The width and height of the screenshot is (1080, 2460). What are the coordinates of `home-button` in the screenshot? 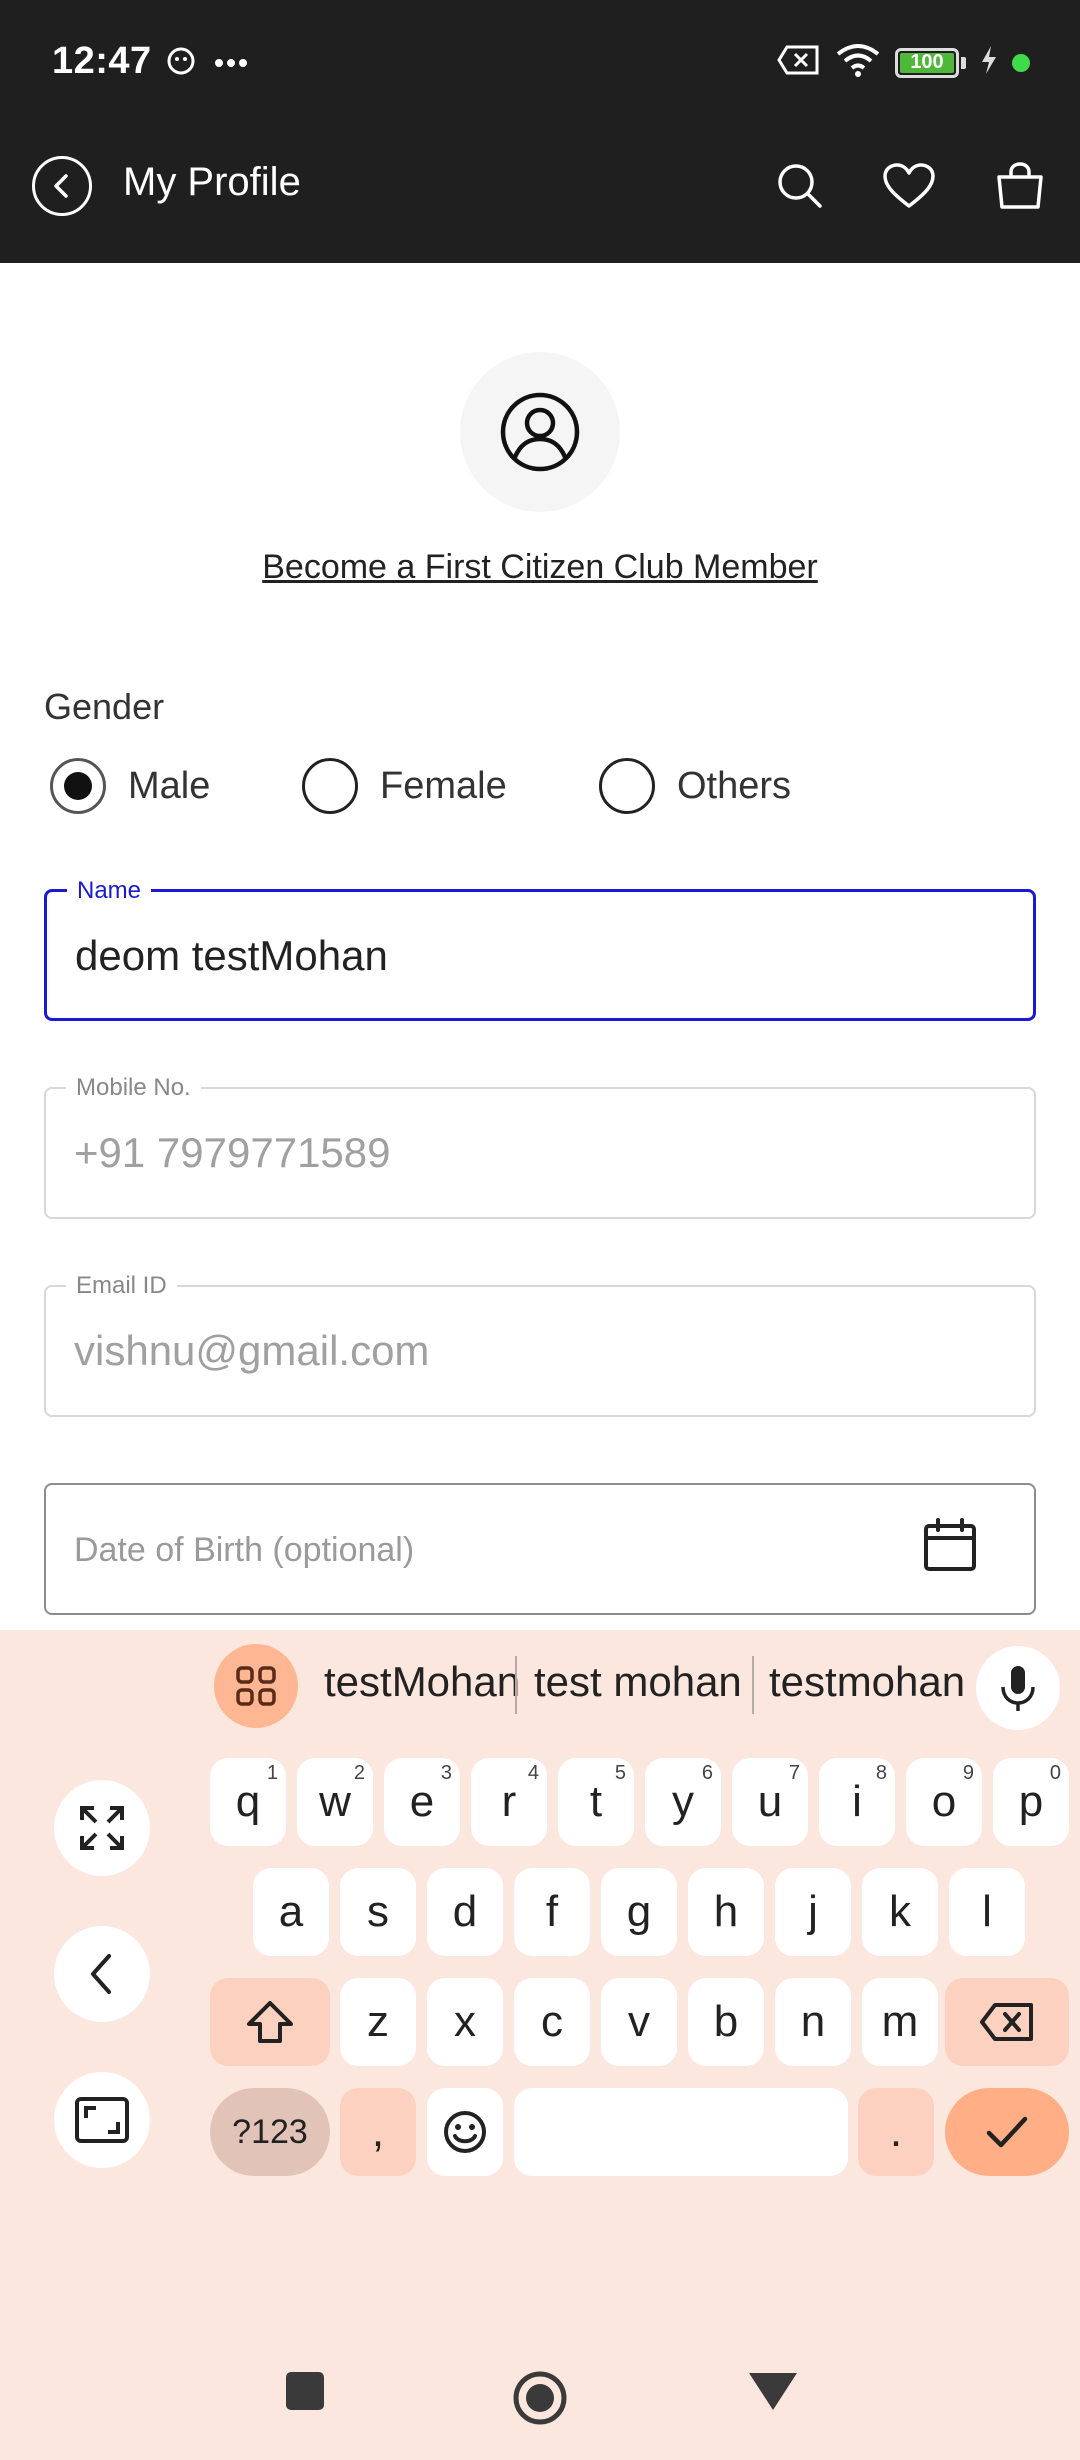 It's located at (540, 2398).